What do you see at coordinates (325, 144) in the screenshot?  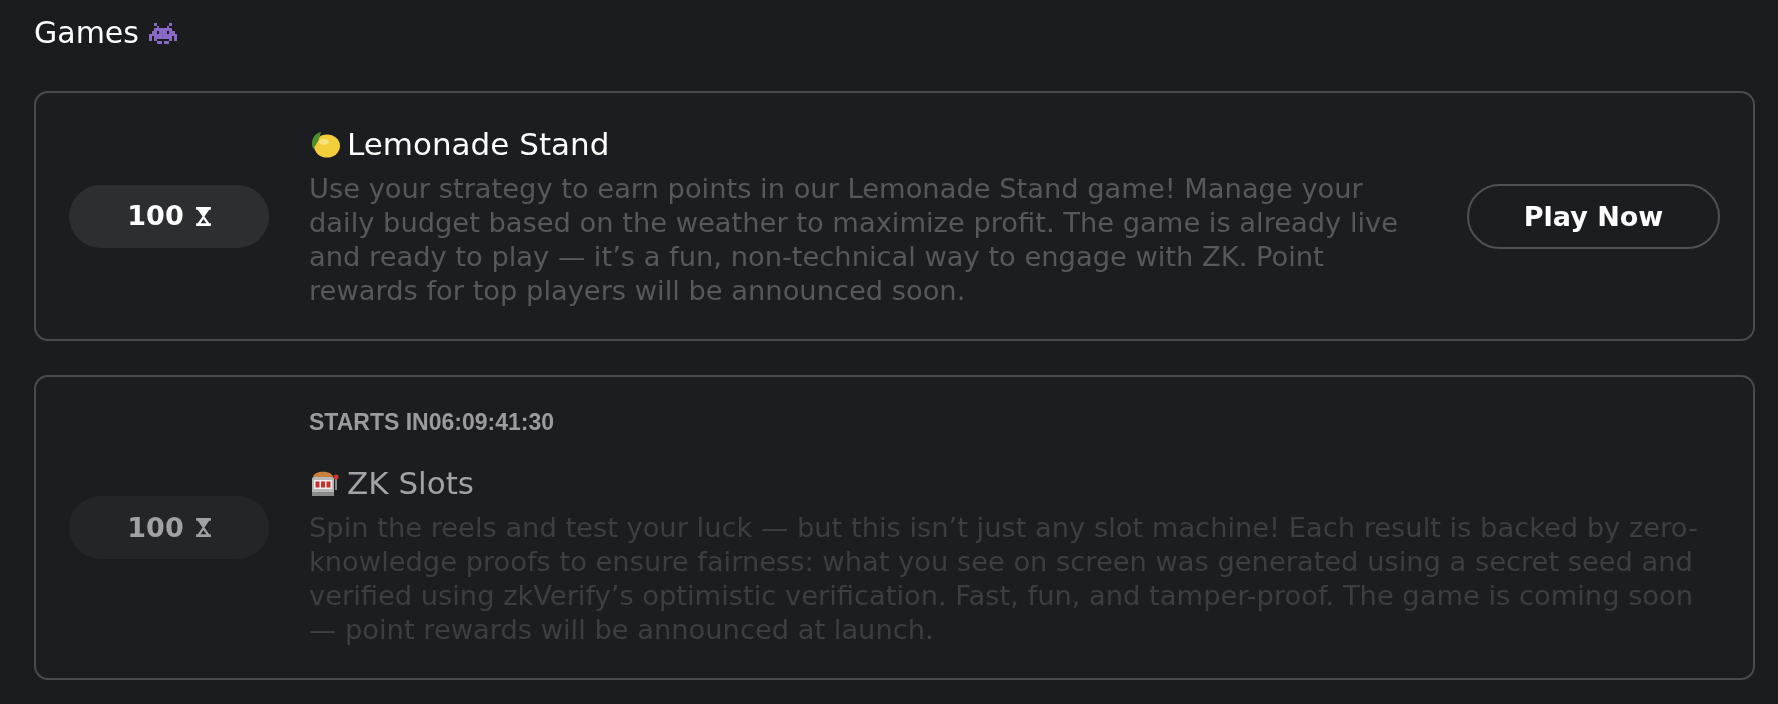 I see `lemon-icon` at bounding box center [325, 144].